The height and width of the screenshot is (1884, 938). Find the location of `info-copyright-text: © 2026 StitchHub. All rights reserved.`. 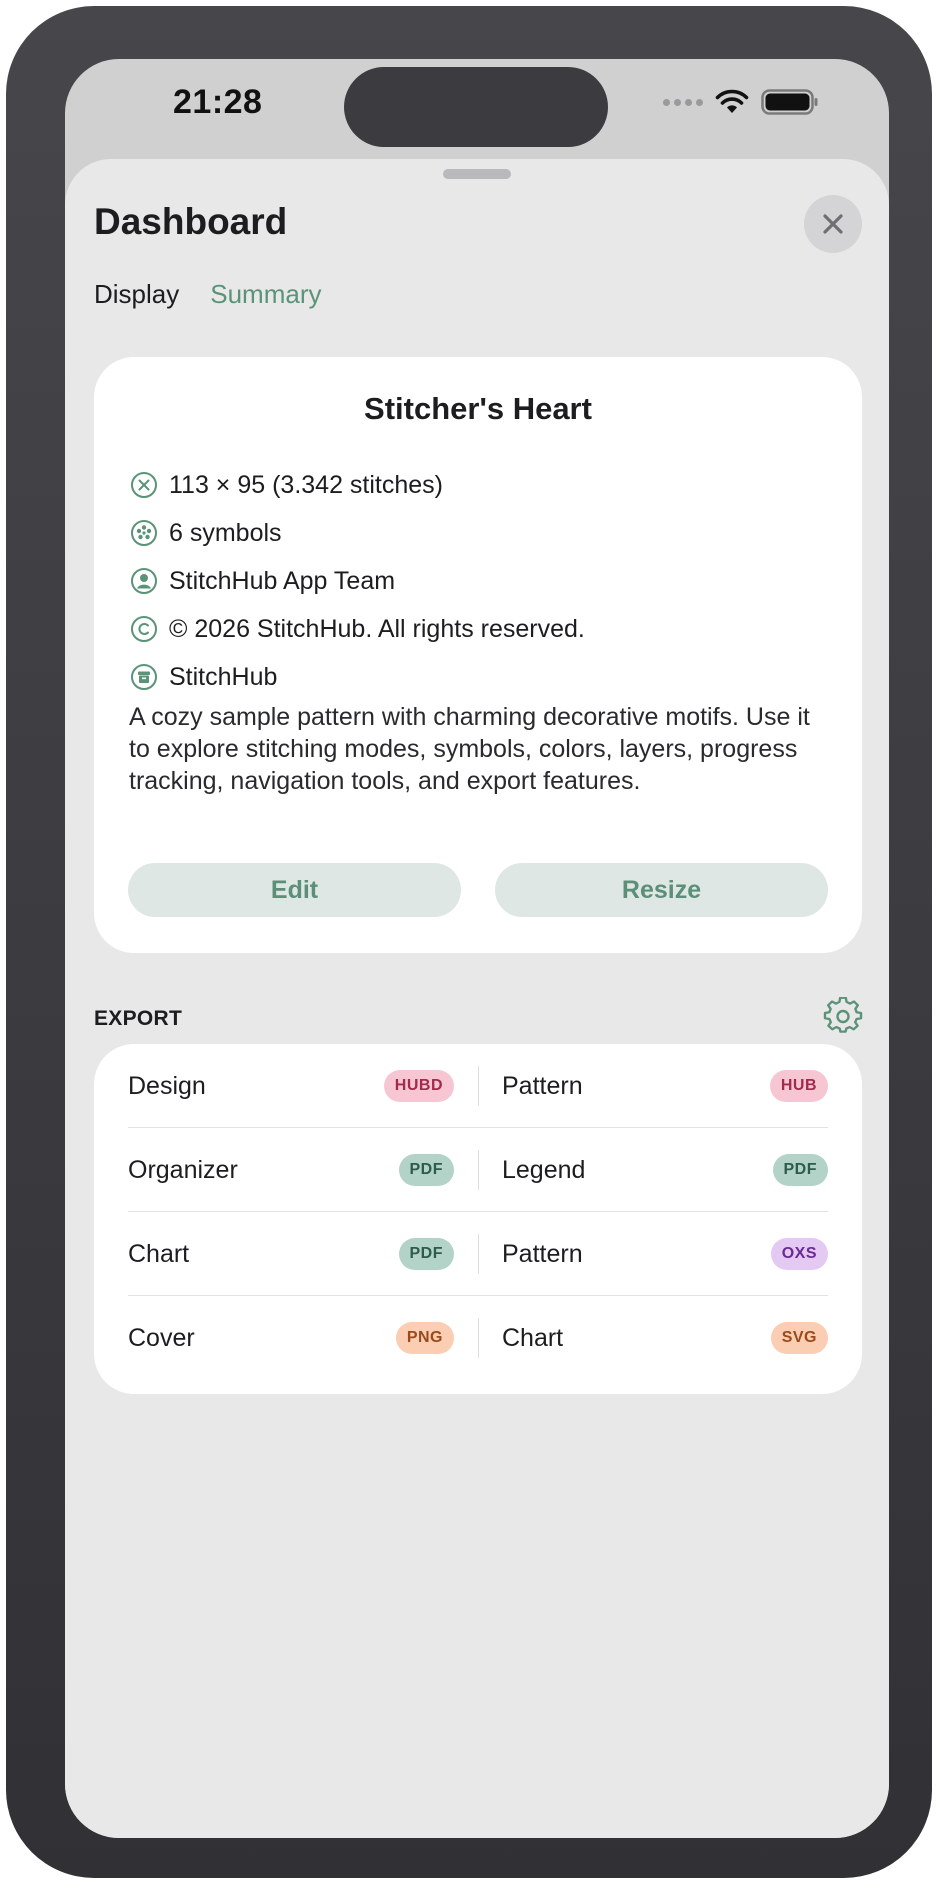

info-copyright-text: © 2026 StitchHub. All rights reserved. is located at coordinates (377, 628).